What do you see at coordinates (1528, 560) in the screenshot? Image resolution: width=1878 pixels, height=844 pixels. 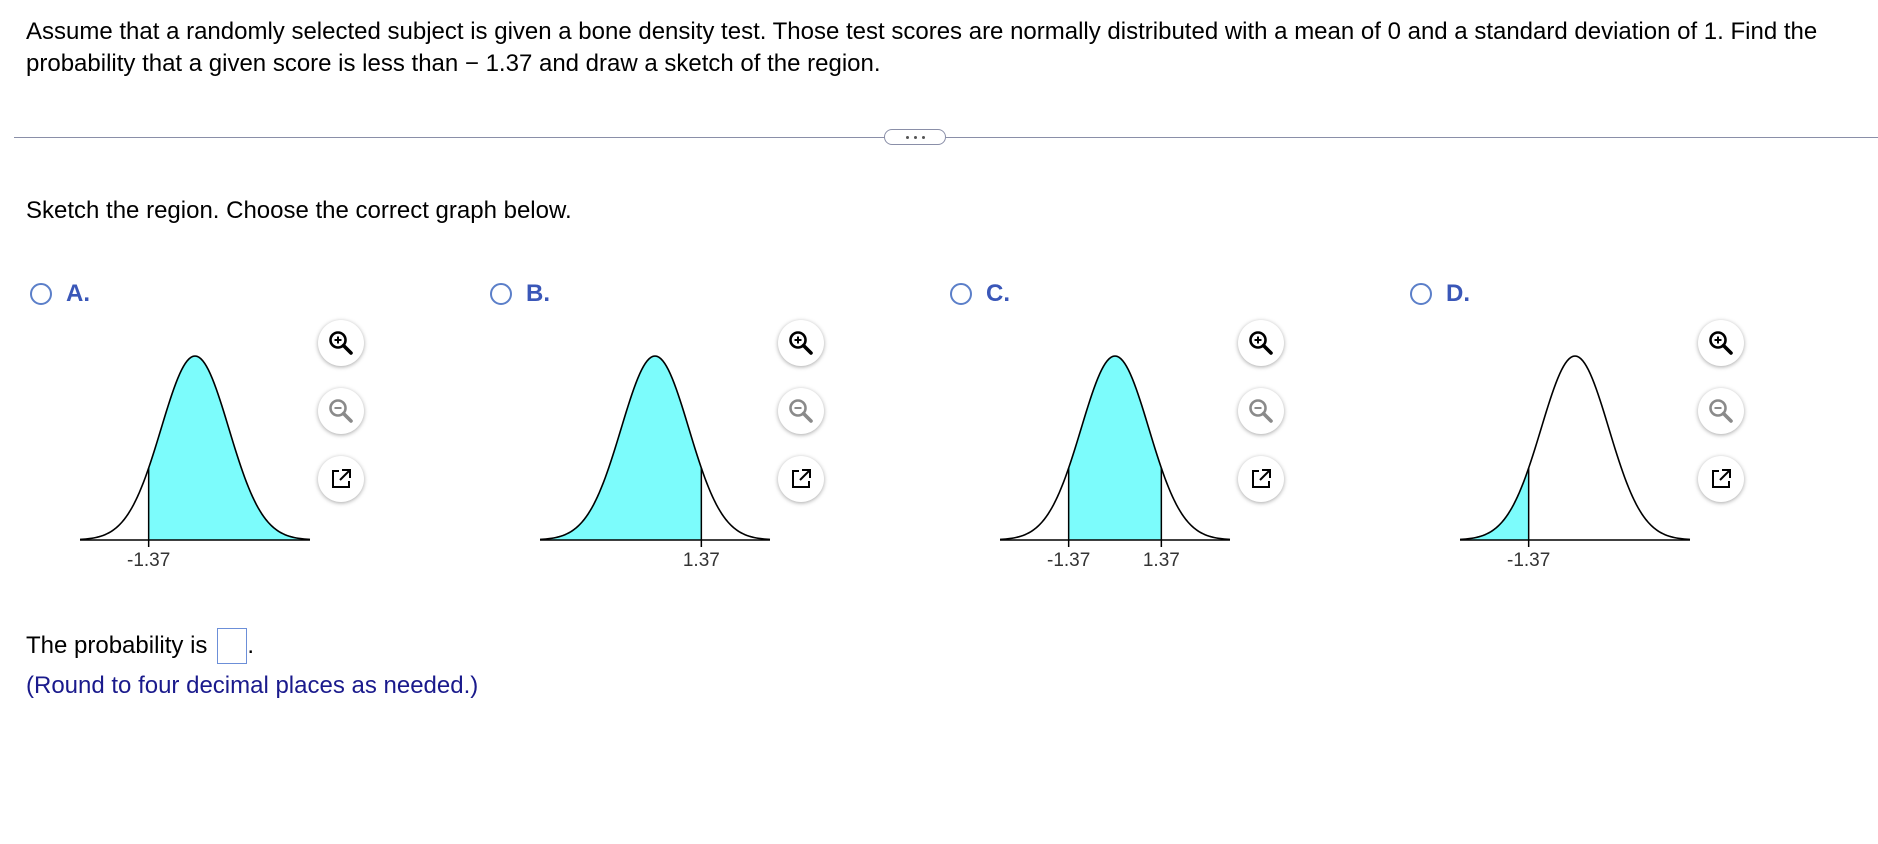 I see `graph-d-label-1: -1.37` at bounding box center [1528, 560].